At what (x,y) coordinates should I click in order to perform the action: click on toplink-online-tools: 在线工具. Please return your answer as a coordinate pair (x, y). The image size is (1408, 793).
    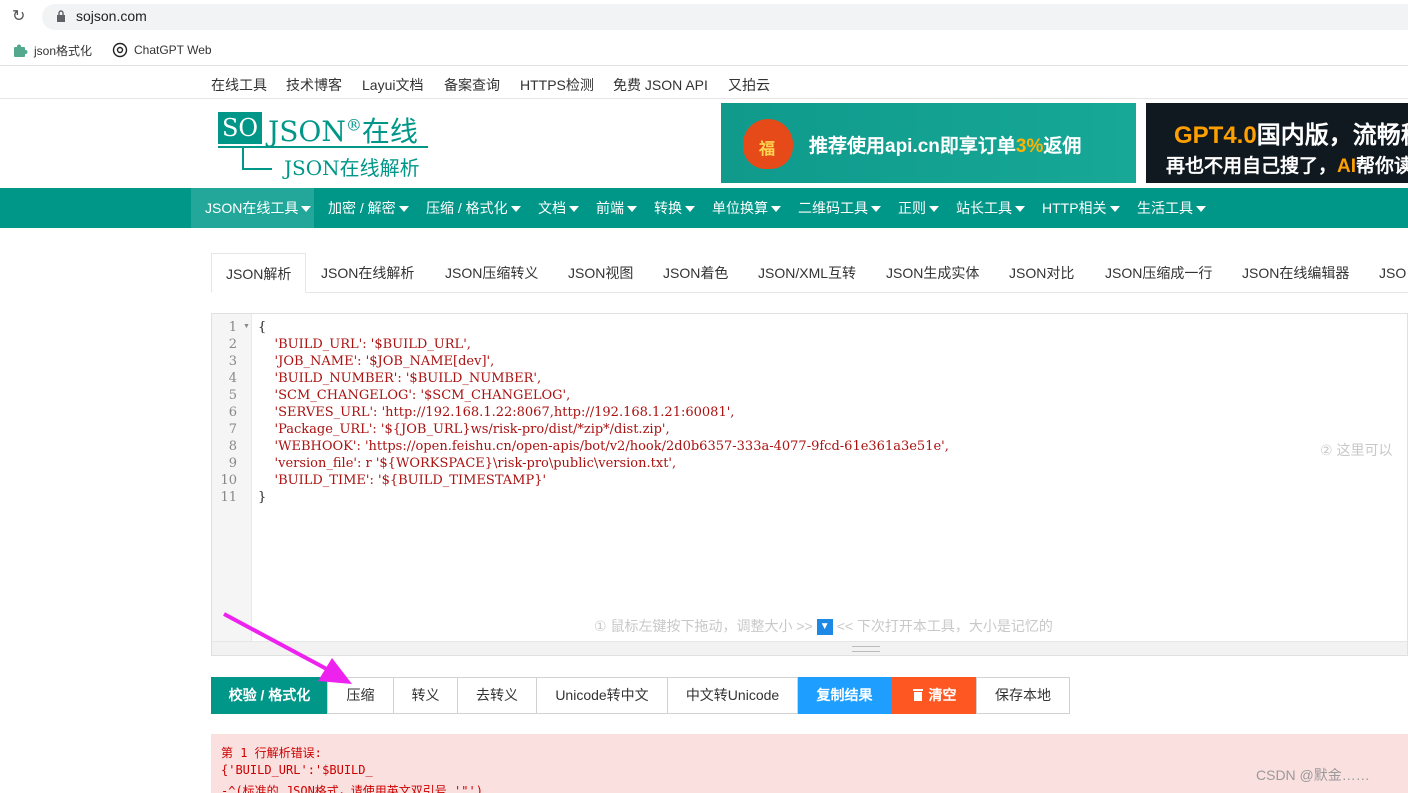
    Looking at the image, I should click on (239, 85).